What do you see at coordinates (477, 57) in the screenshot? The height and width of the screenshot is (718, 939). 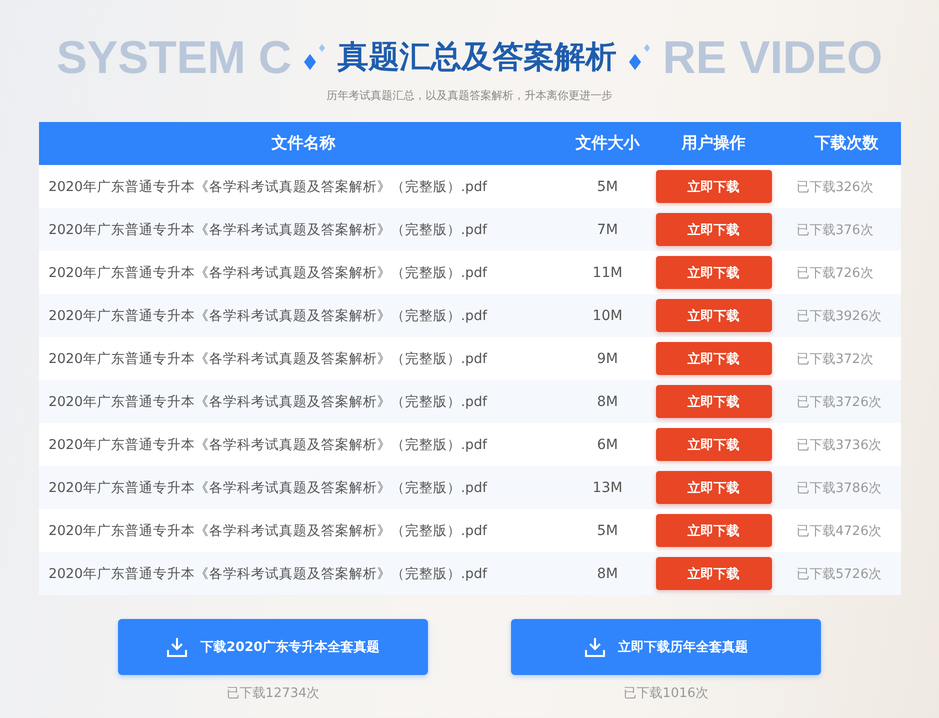 I see `page-title: 真题汇总及答案解析` at bounding box center [477, 57].